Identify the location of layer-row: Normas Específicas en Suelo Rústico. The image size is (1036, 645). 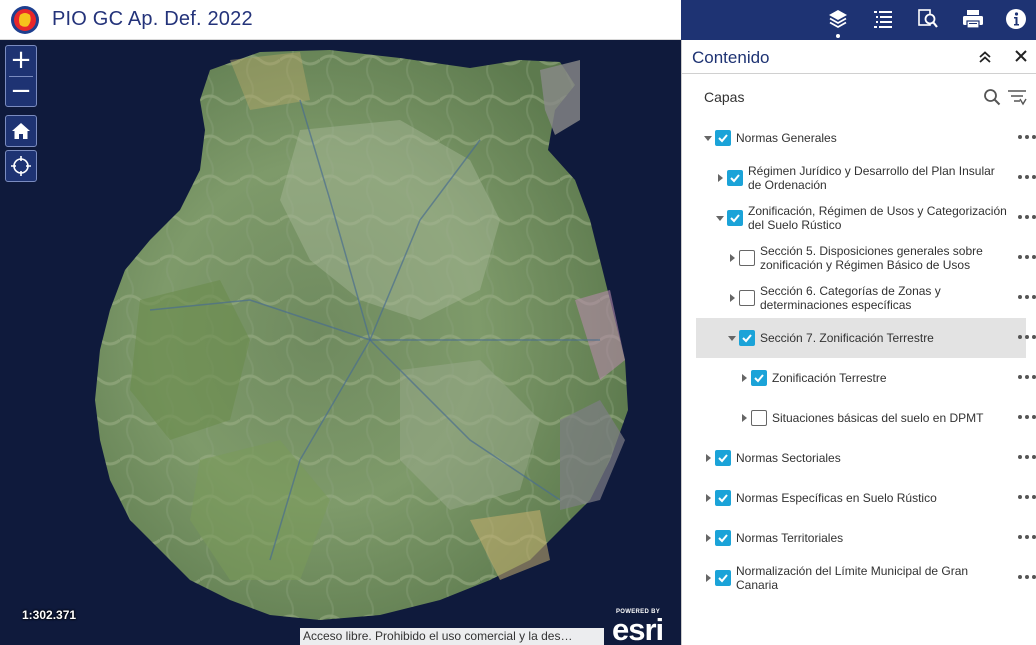
(866, 498).